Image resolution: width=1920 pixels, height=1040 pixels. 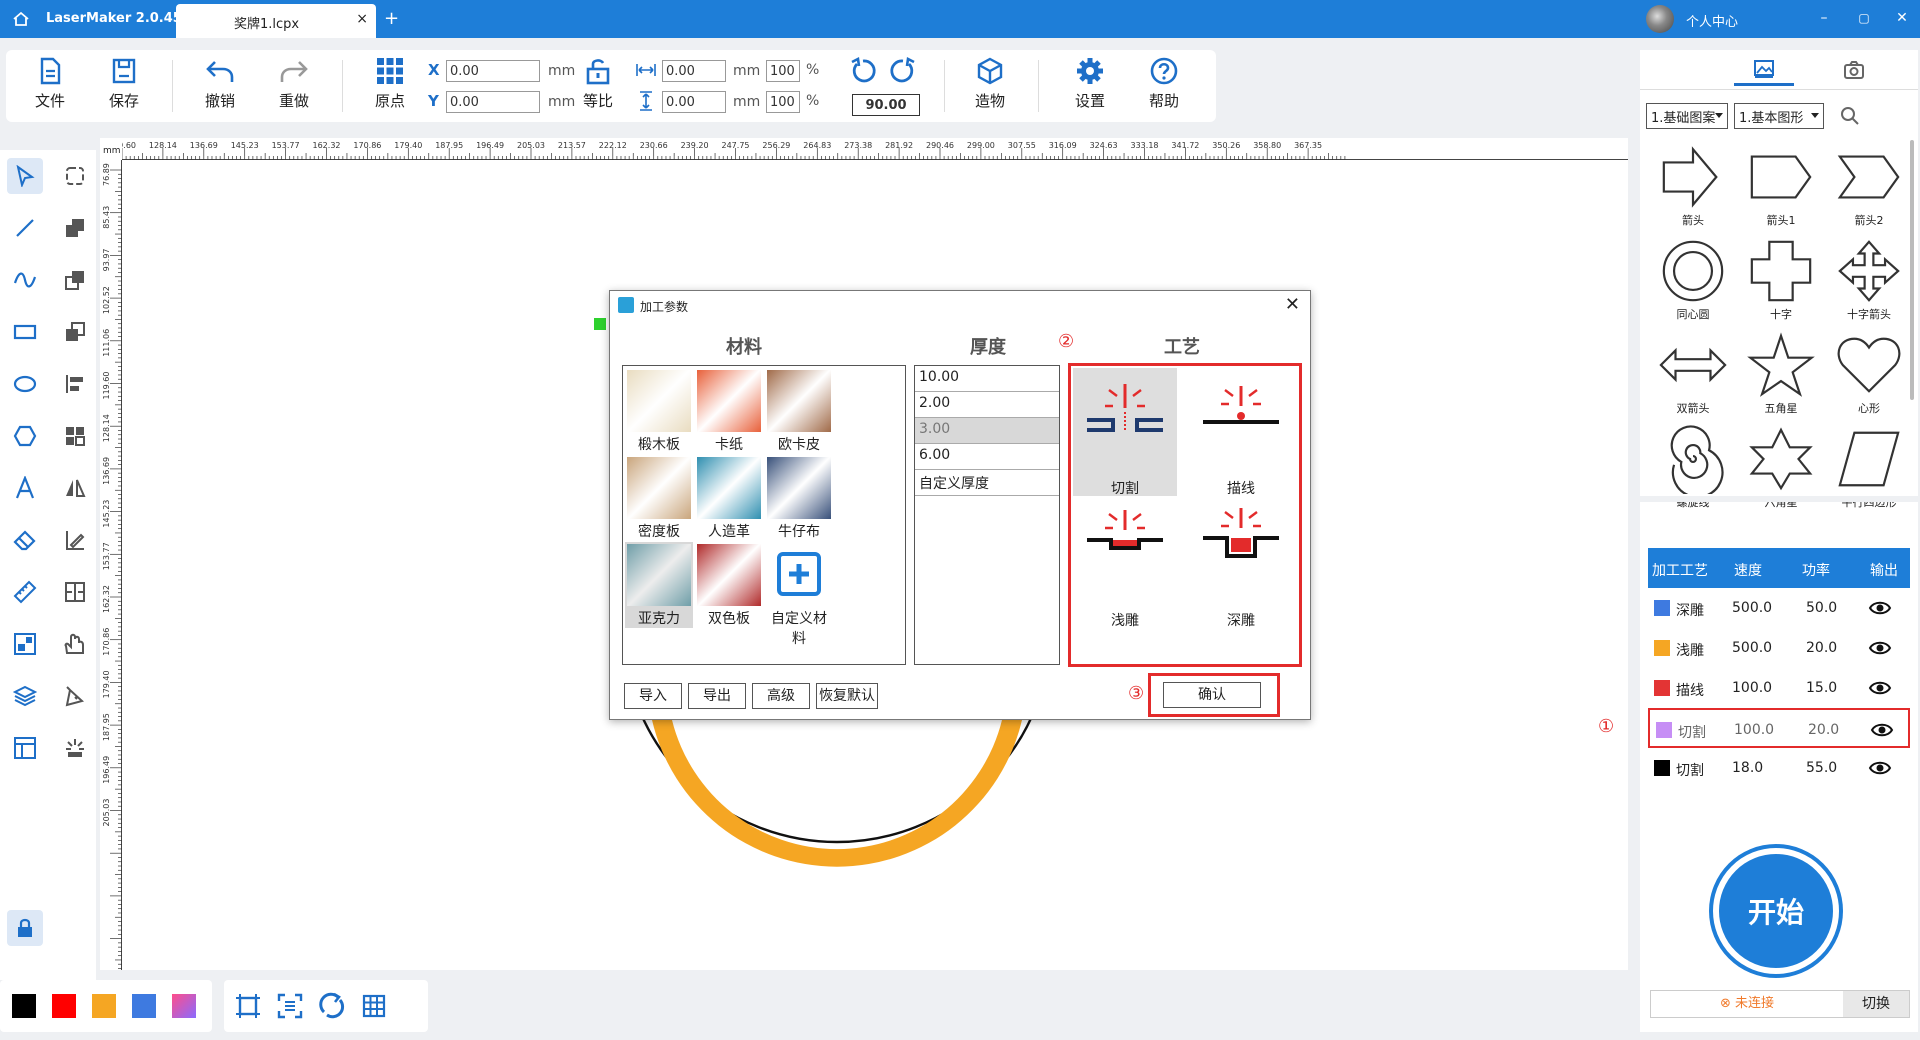 What do you see at coordinates (1241, 564) in the screenshot?
I see `process-deep-engrave: 深雕` at bounding box center [1241, 564].